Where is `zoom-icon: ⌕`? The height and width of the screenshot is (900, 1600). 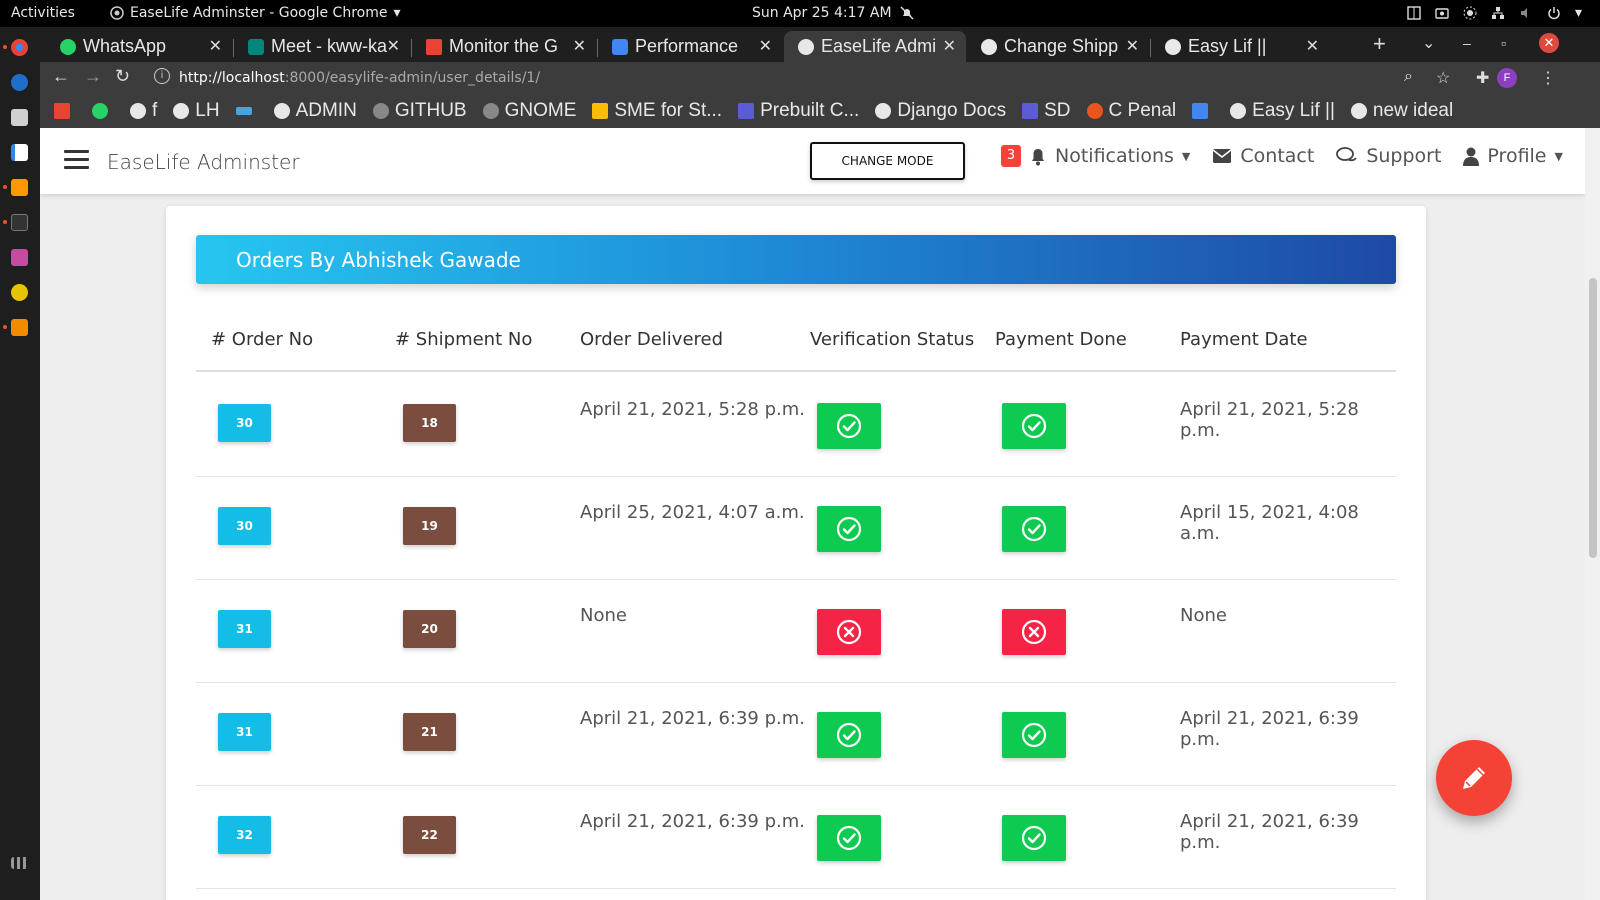
zoom-icon: ⌕ is located at coordinates (1408, 77).